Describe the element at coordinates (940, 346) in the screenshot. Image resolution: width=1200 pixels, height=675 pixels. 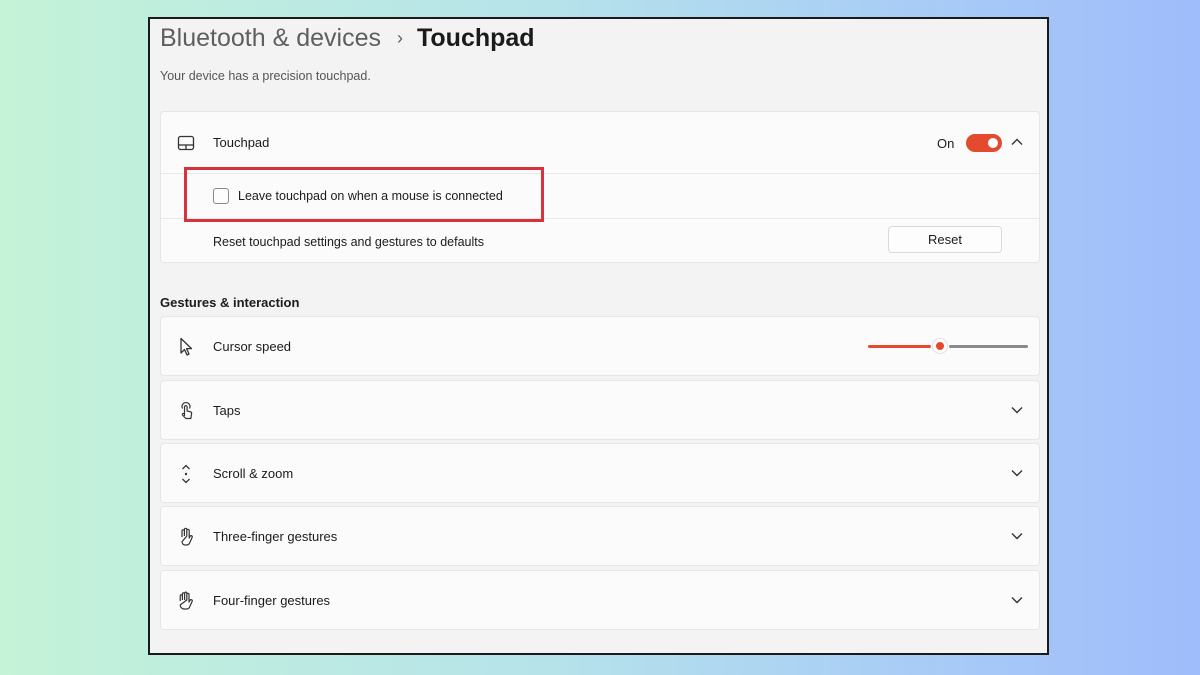
I see `slider-thumb` at that location.